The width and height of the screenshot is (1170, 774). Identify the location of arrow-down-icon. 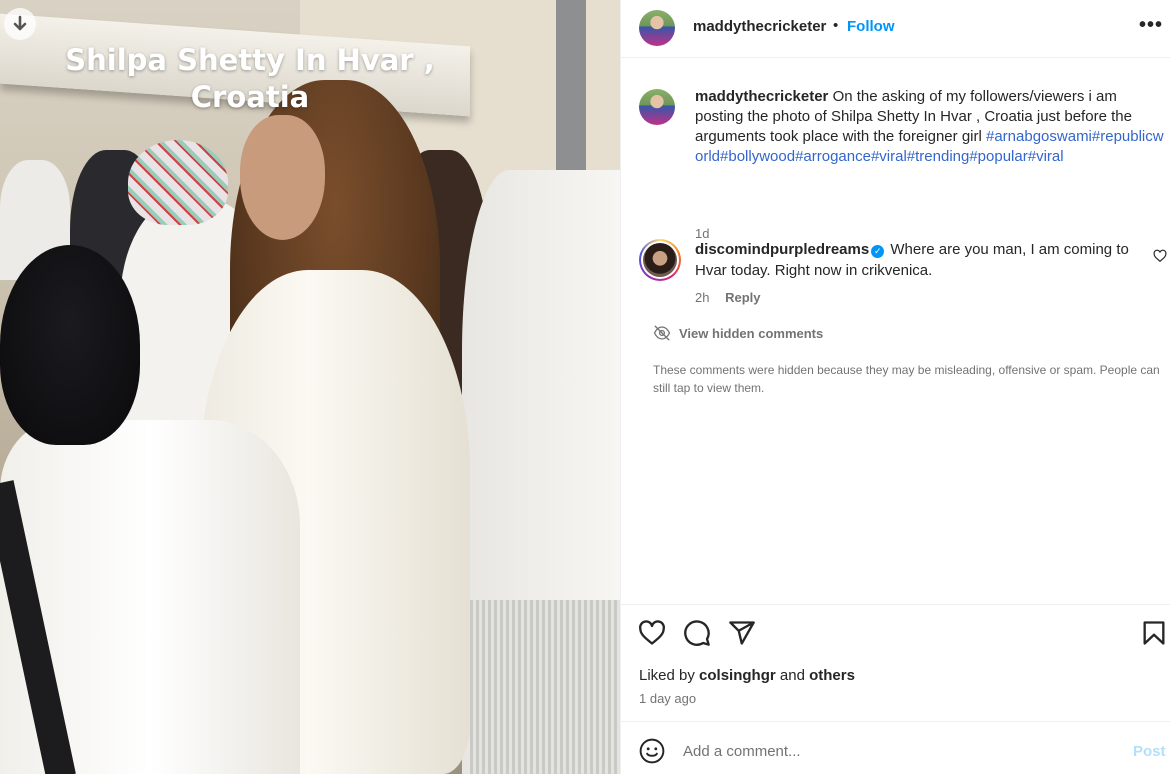
(20, 23).